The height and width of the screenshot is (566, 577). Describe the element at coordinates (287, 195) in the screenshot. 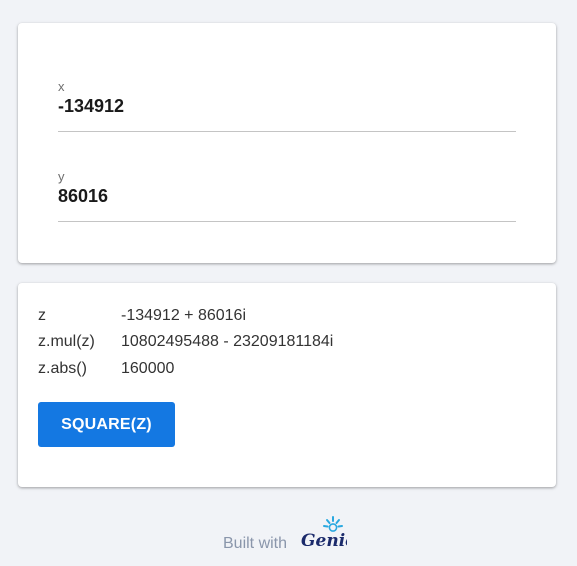

I see `y-field: y 86016` at that location.